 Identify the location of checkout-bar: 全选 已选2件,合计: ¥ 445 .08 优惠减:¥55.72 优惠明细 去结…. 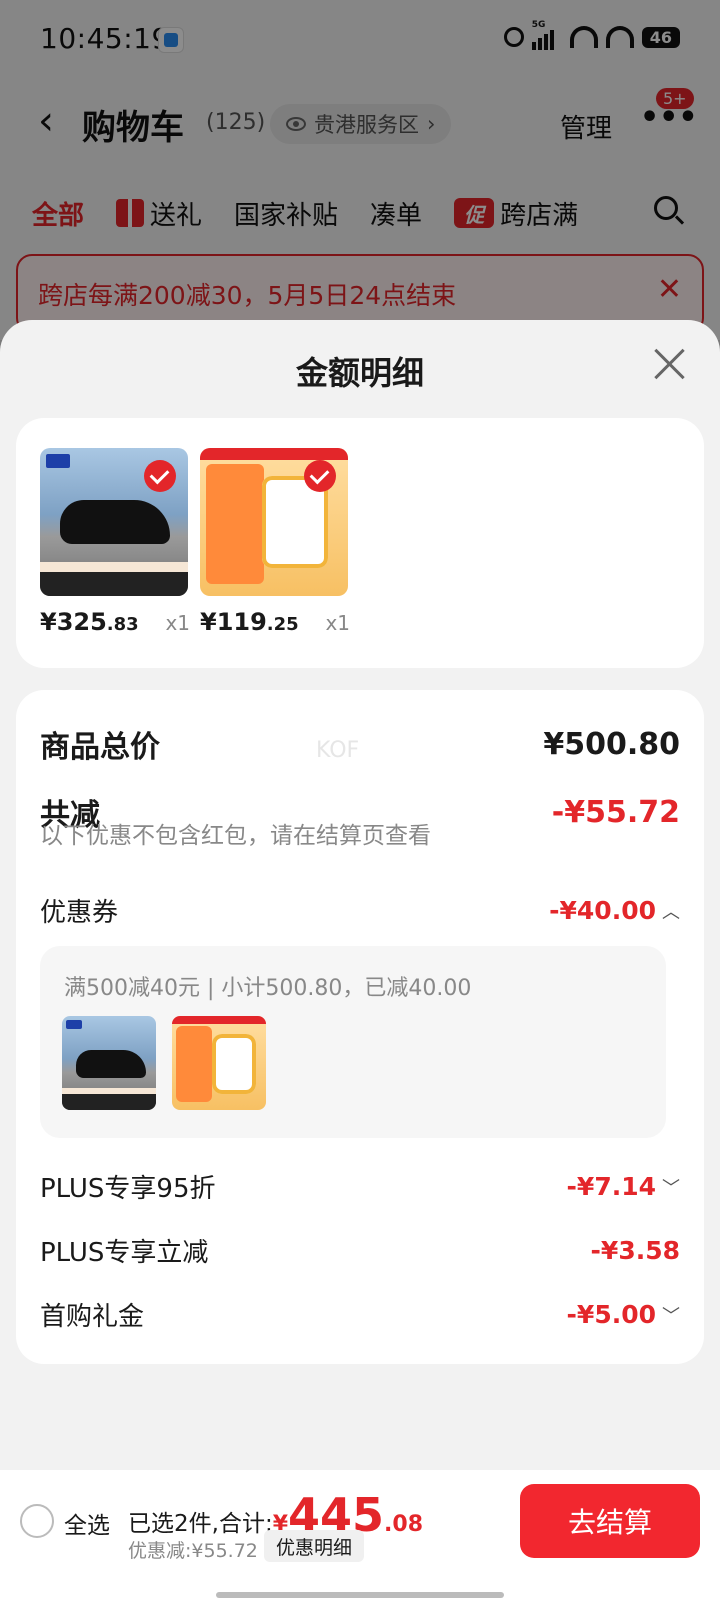
(360, 1535).